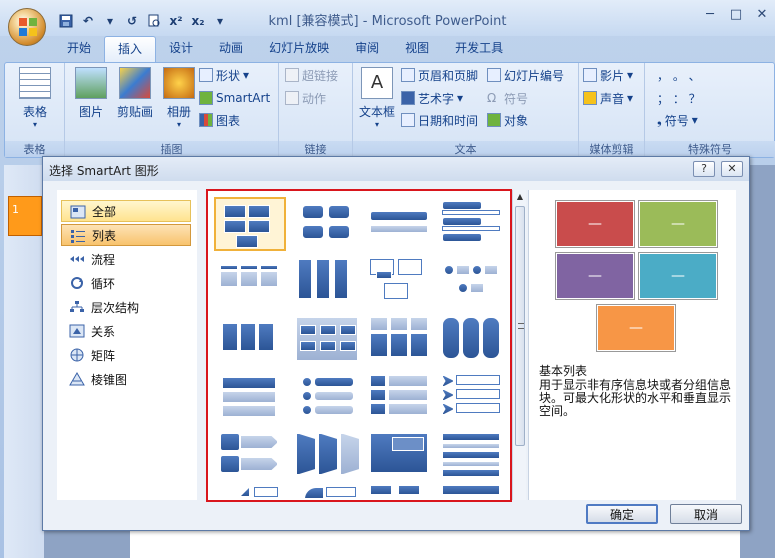 The image size is (775, 558). What do you see at coordinates (250, 490) in the screenshot?
I see `layout-pyramid-list` at bounding box center [250, 490].